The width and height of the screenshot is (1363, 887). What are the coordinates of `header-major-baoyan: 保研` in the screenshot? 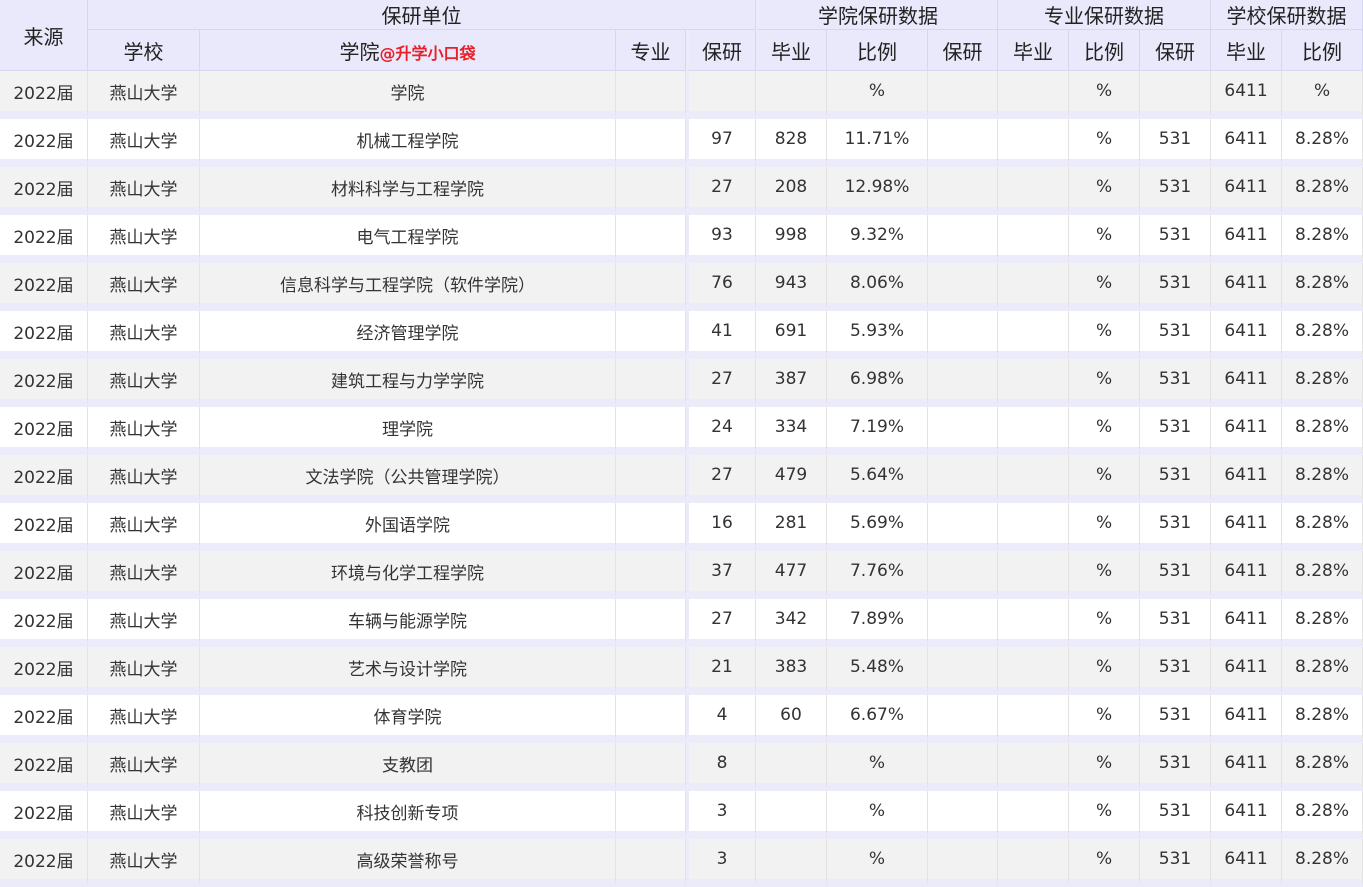 It's located at (963, 50).